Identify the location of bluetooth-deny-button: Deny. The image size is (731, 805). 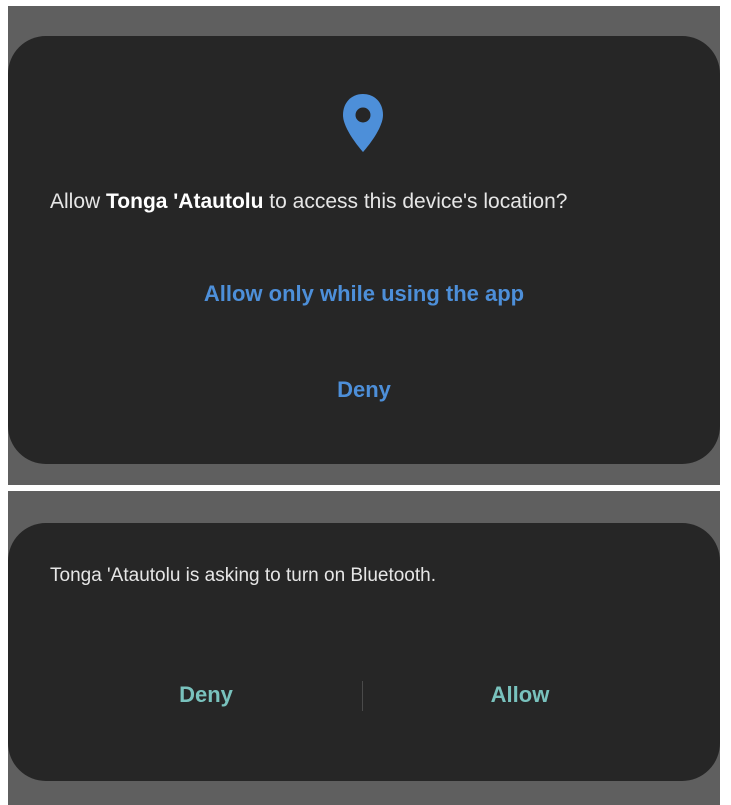
(206, 695).